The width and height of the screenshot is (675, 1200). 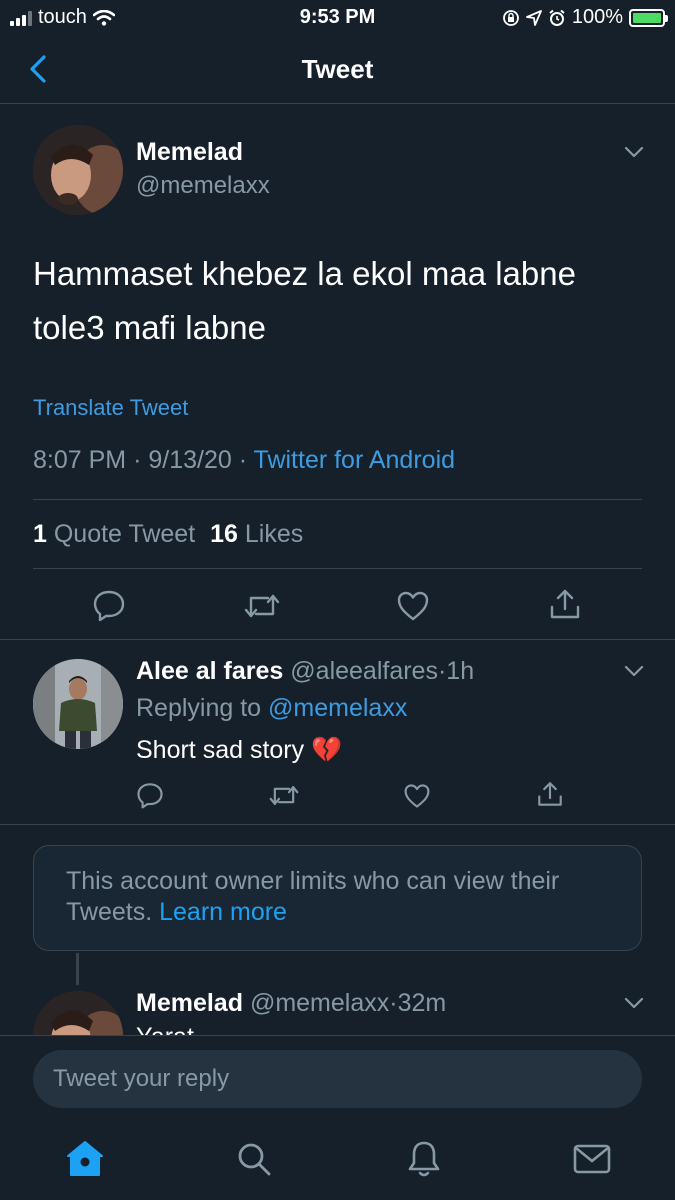 I want to click on reply-age: 1h, so click(x=460, y=671).